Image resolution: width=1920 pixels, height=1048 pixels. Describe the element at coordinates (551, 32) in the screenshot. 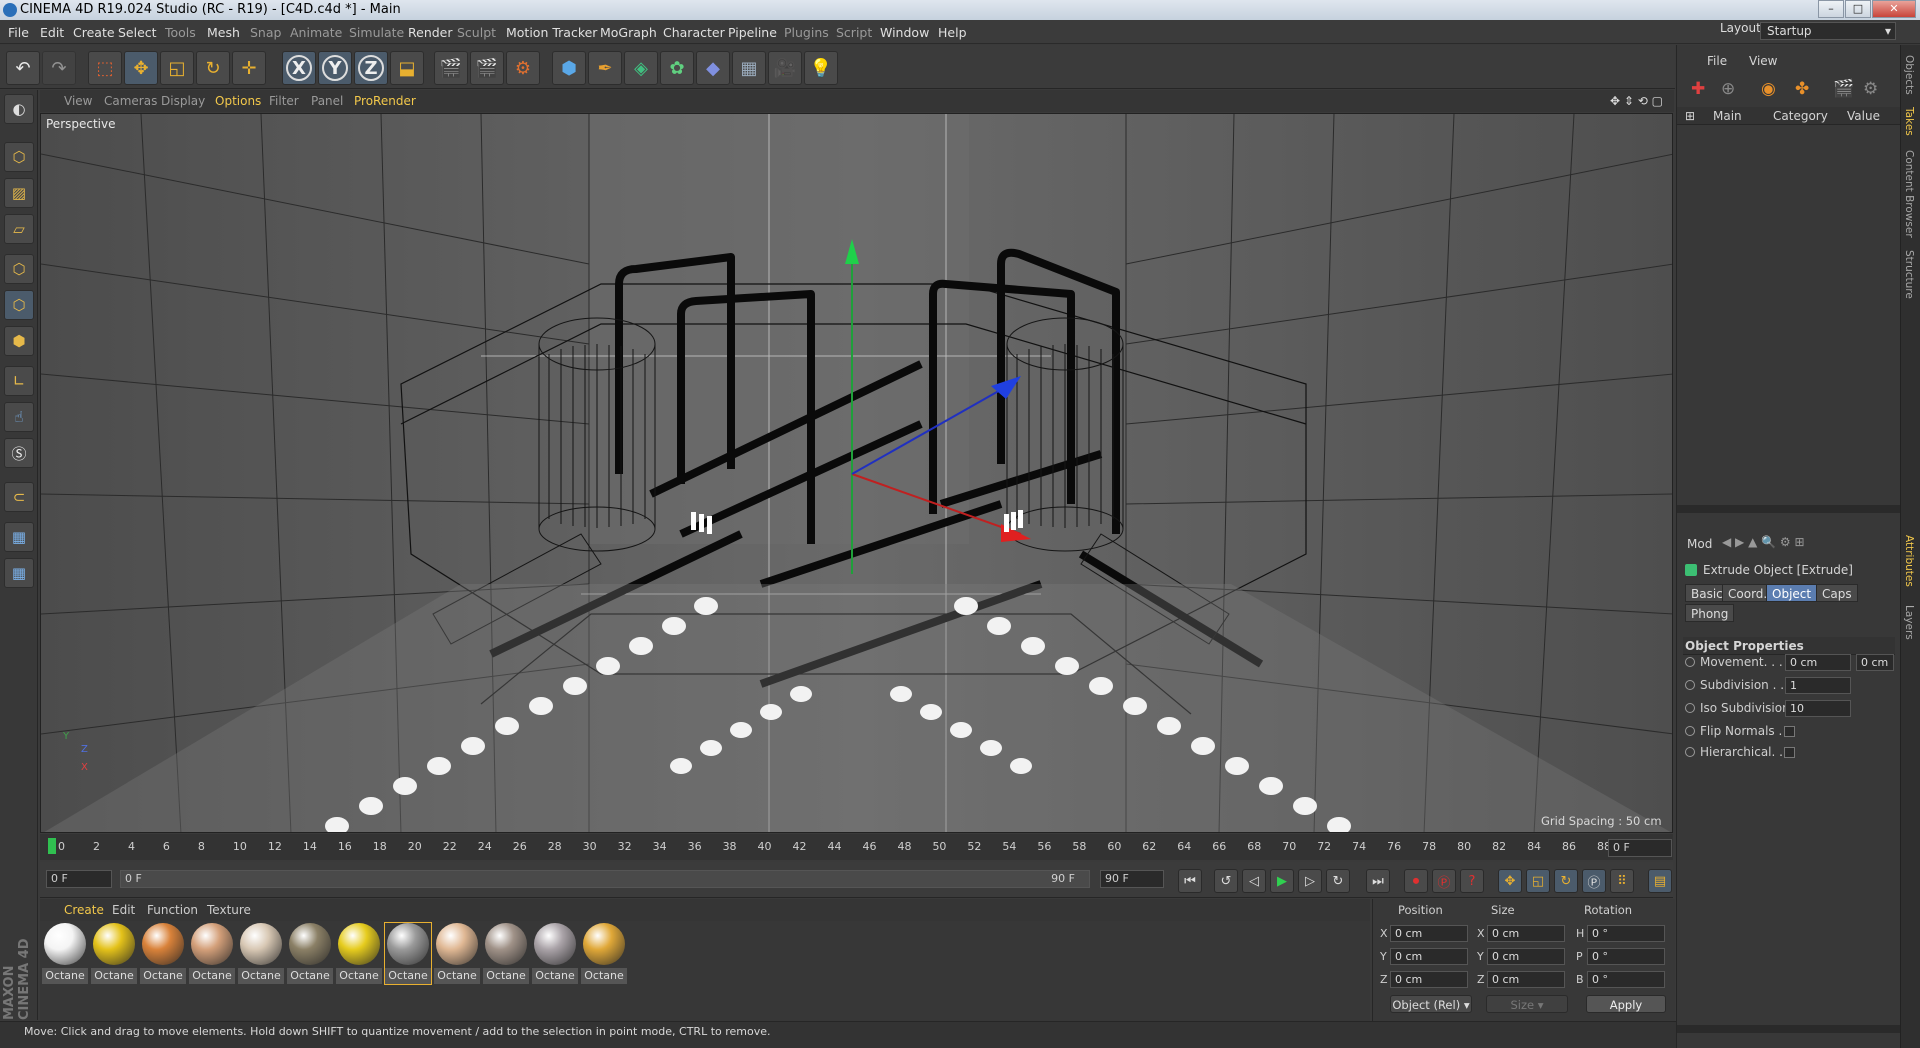

I see `menu-motion-tracker: Motion Tracker` at that location.